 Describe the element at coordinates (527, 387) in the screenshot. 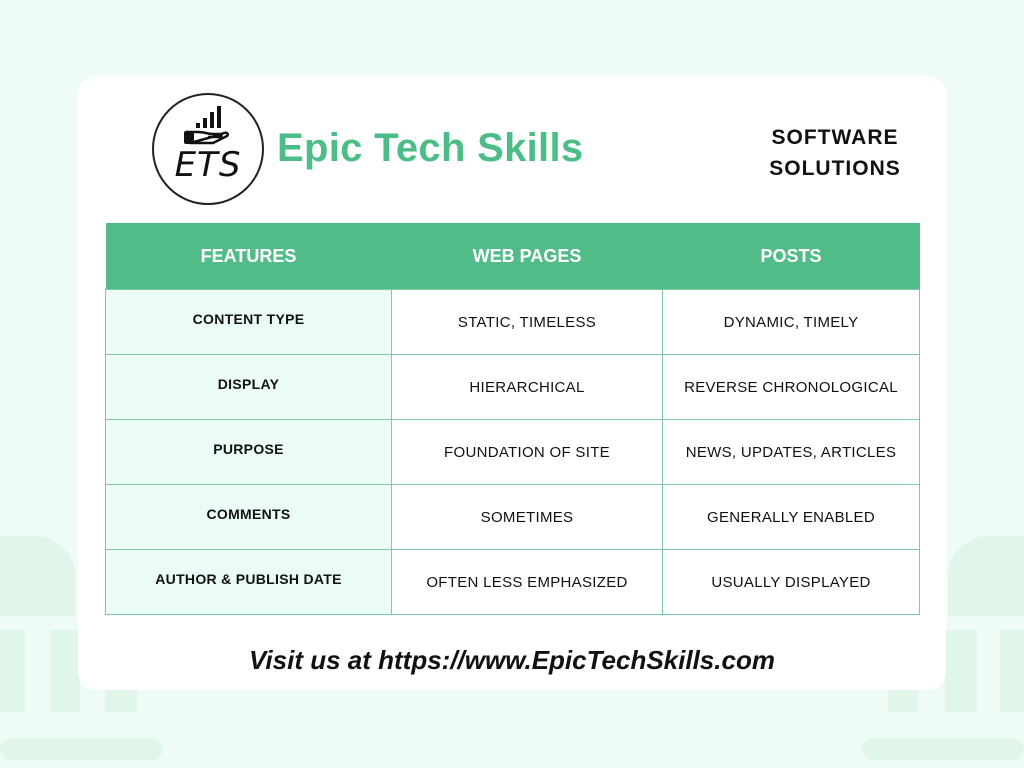

I see `web-pages-cell: HIERARCHICAL` at that location.